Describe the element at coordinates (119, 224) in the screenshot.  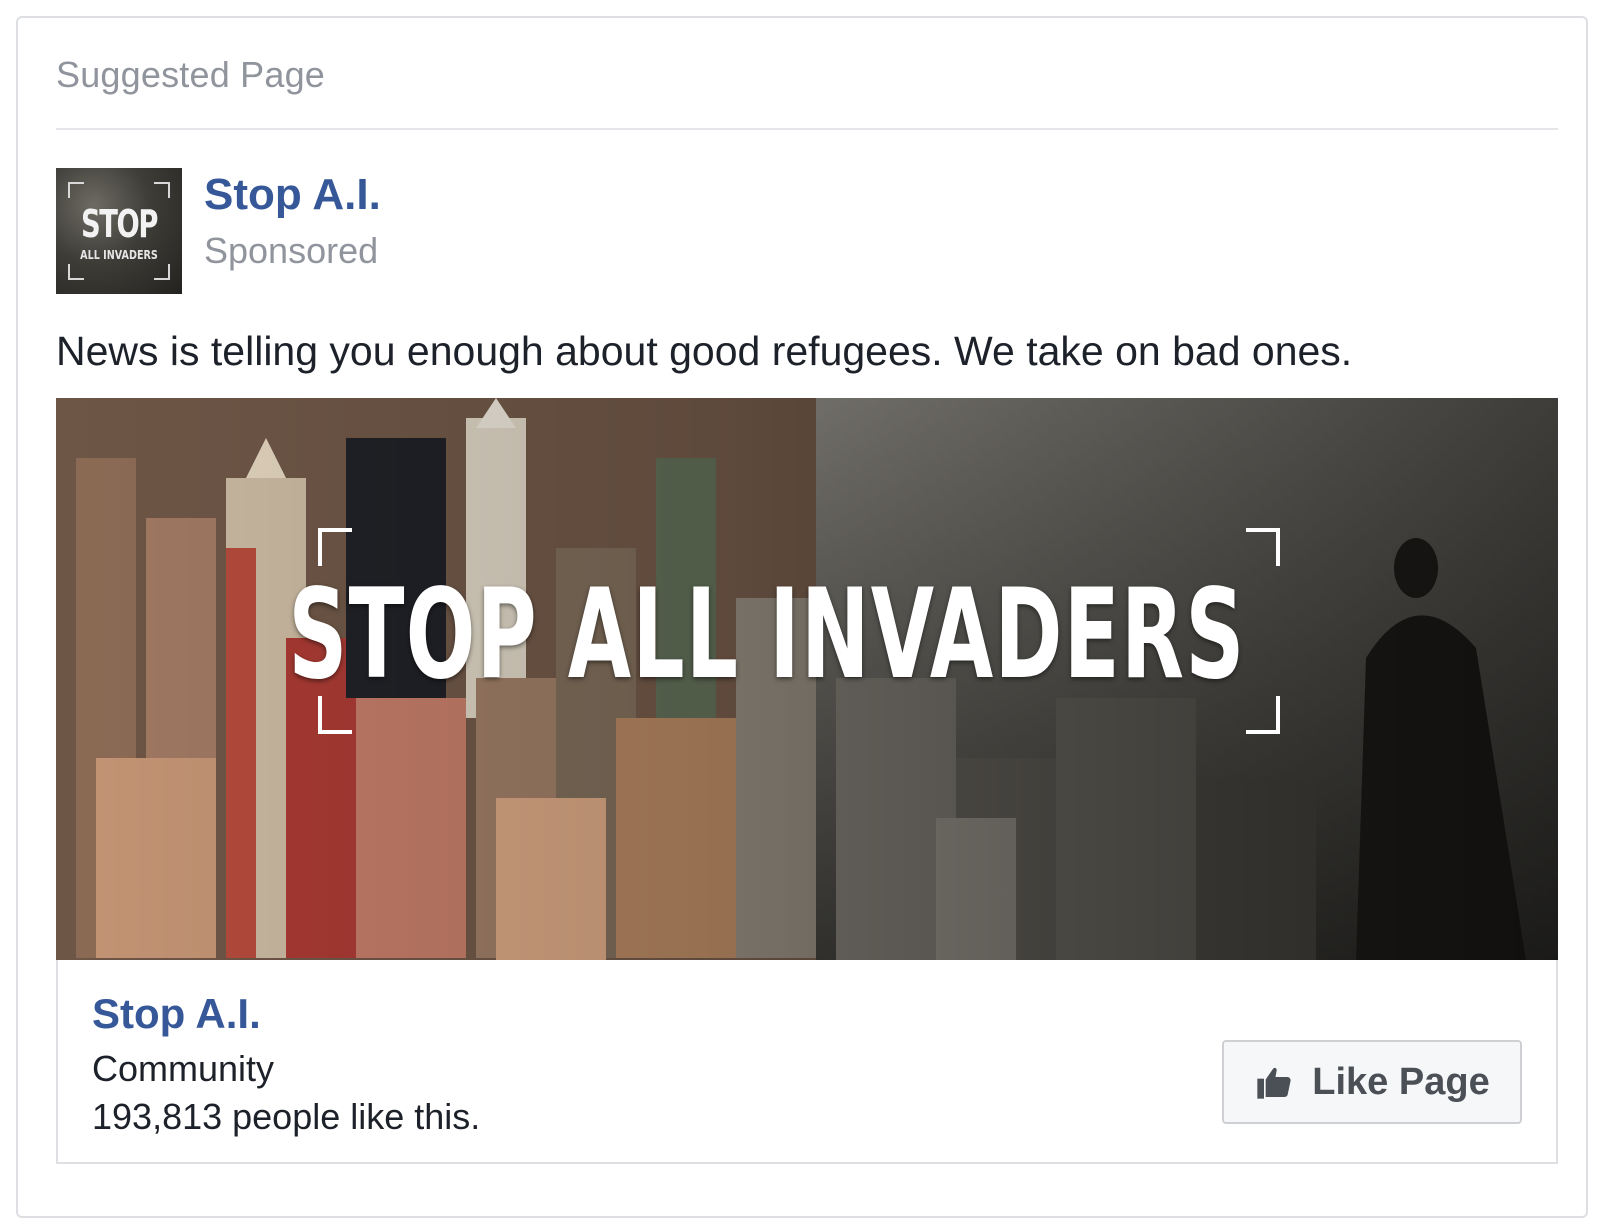
I see `avatar-logo-text: STOP` at that location.